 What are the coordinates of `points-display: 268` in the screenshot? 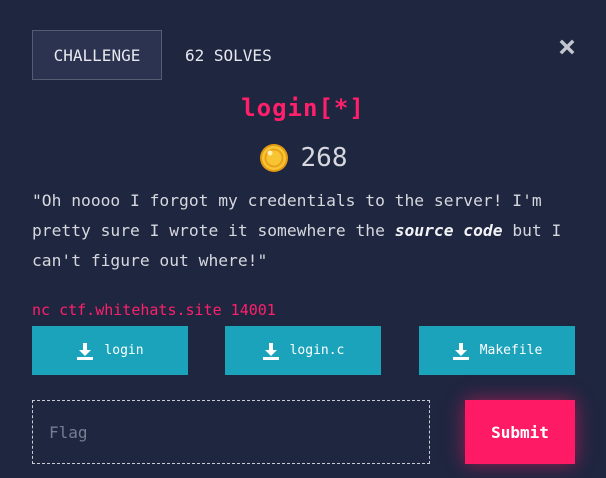 It's located at (303, 158).